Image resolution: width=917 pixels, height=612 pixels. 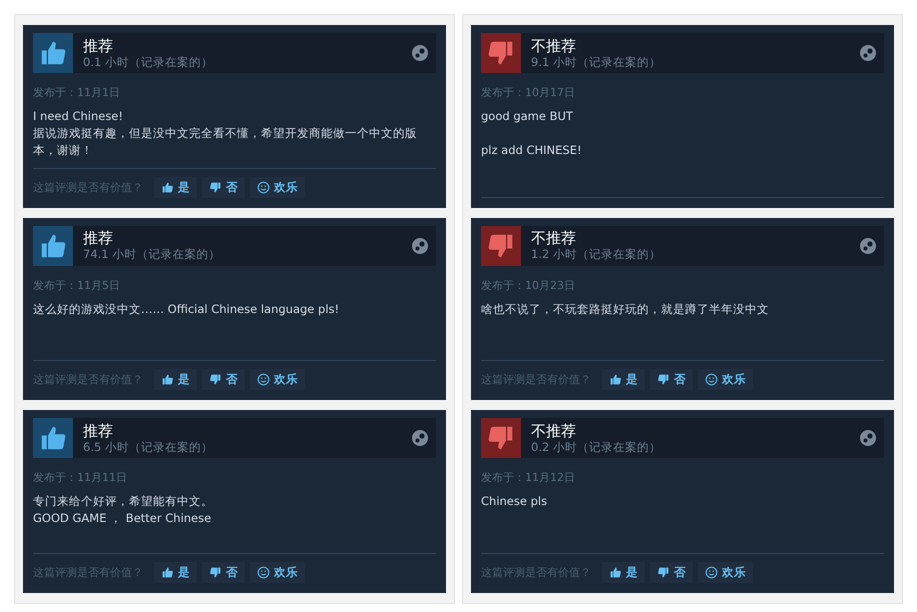 I want to click on review-text: 这么好的游戏没中文…… Official Chinese language pls!, so click(x=186, y=309).